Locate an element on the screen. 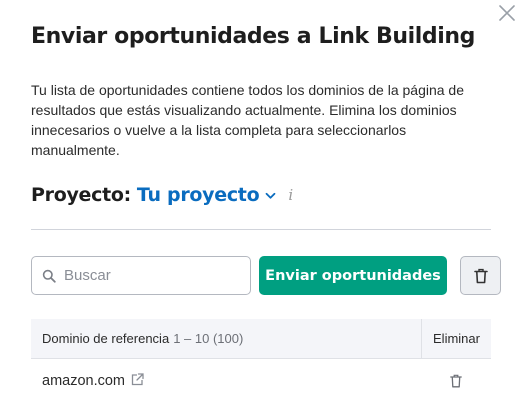 The width and height of the screenshot is (520, 402). delete-all-button is located at coordinates (480, 275).